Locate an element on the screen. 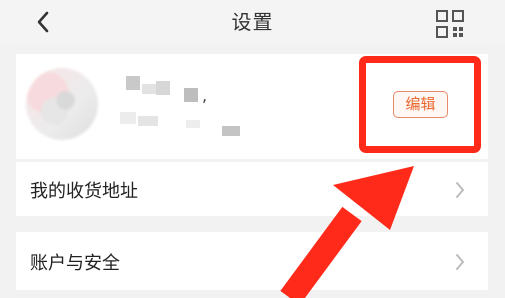 This screenshot has height=298, width=505. page-title: 设置 is located at coordinates (252, 22).